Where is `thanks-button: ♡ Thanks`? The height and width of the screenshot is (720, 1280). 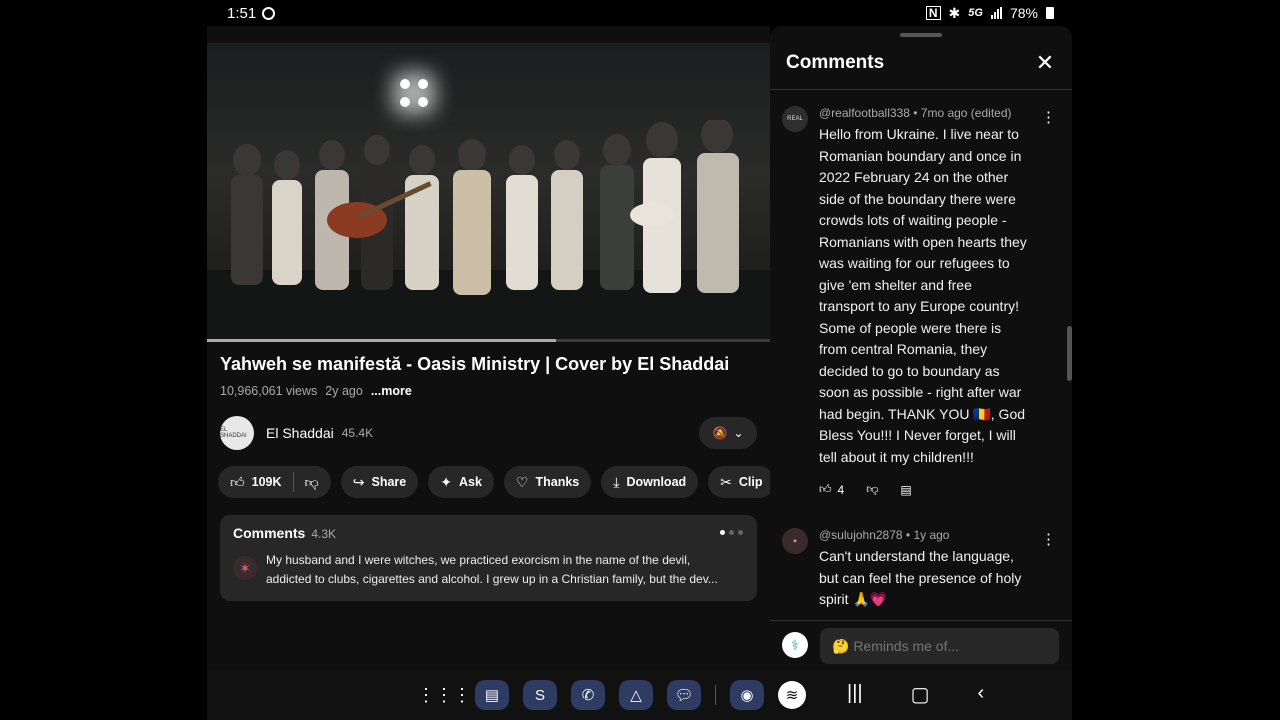
thanks-button: ♡ Thanks is located at coordinates (547, 482).